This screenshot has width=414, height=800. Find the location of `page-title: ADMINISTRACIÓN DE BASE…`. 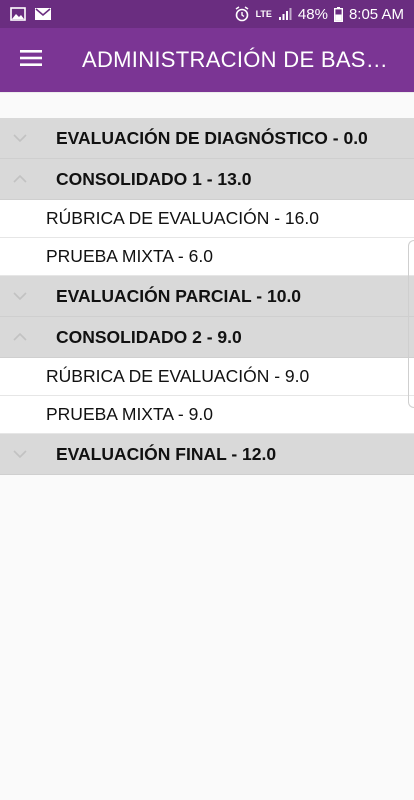

page-title: ADMINISTRACIÓN DE BASE… is located at coordinates (243, 59).